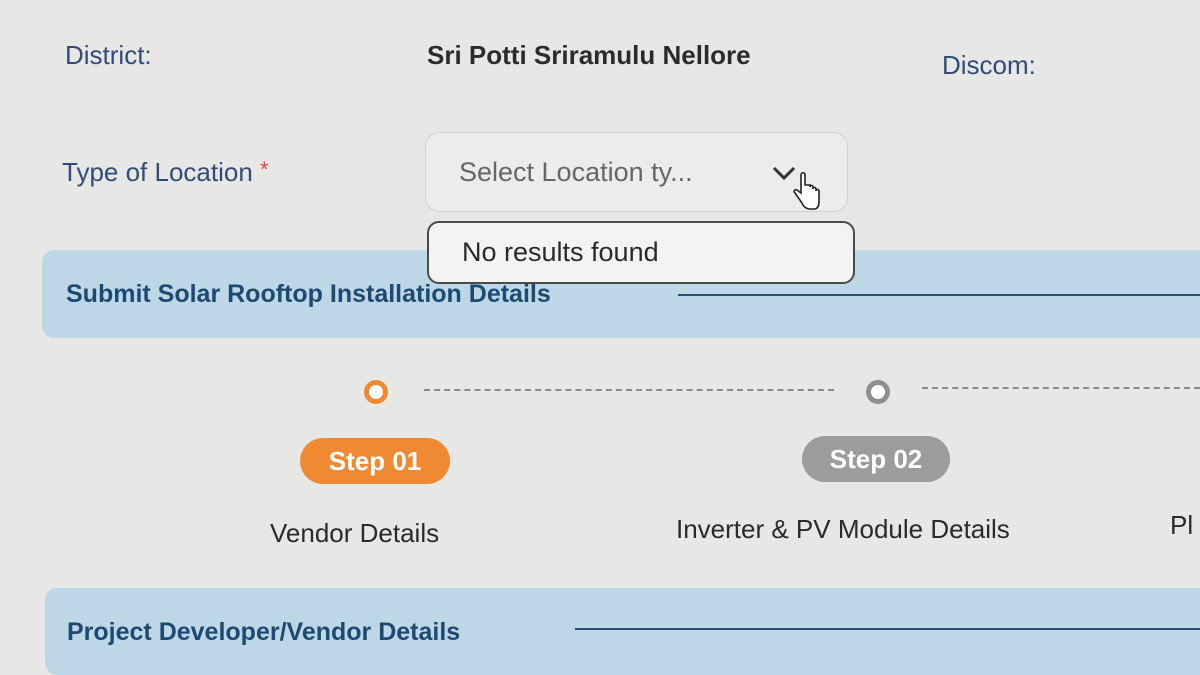 This screenshot has width=1200, height=675. Describe the element at coordinates (878, 392) in the screenshot. I see `step-02-marker` at that location.